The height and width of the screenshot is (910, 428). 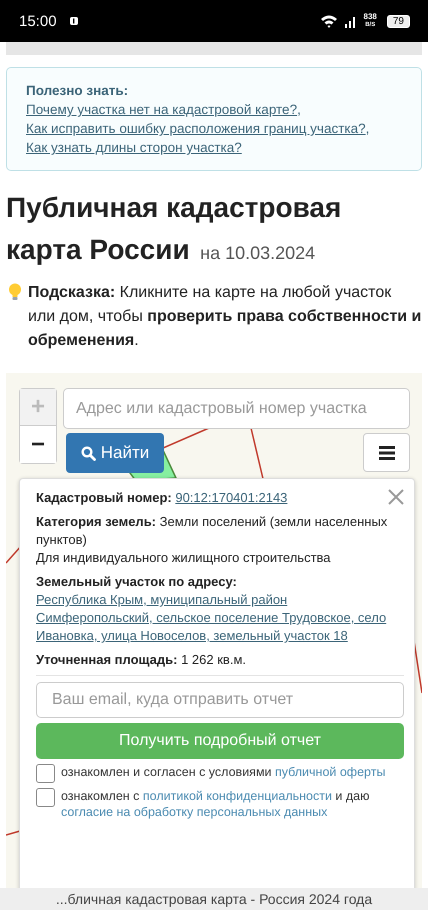 What do you see at coordinates (330, 772) in the screenshot?
I see `link: публичной оферты` at bounding box center [330, 772].